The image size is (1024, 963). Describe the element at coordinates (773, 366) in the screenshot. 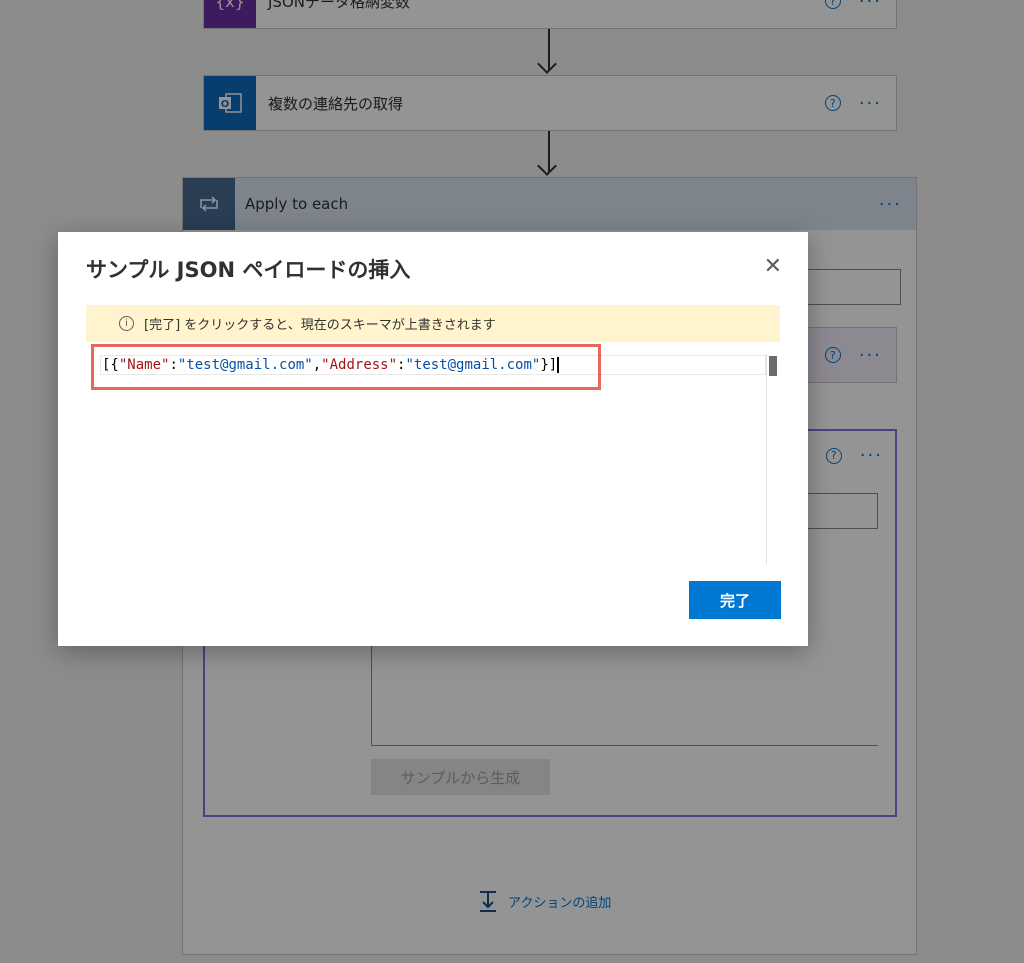

I see `scrollbar-thumb` at that location.